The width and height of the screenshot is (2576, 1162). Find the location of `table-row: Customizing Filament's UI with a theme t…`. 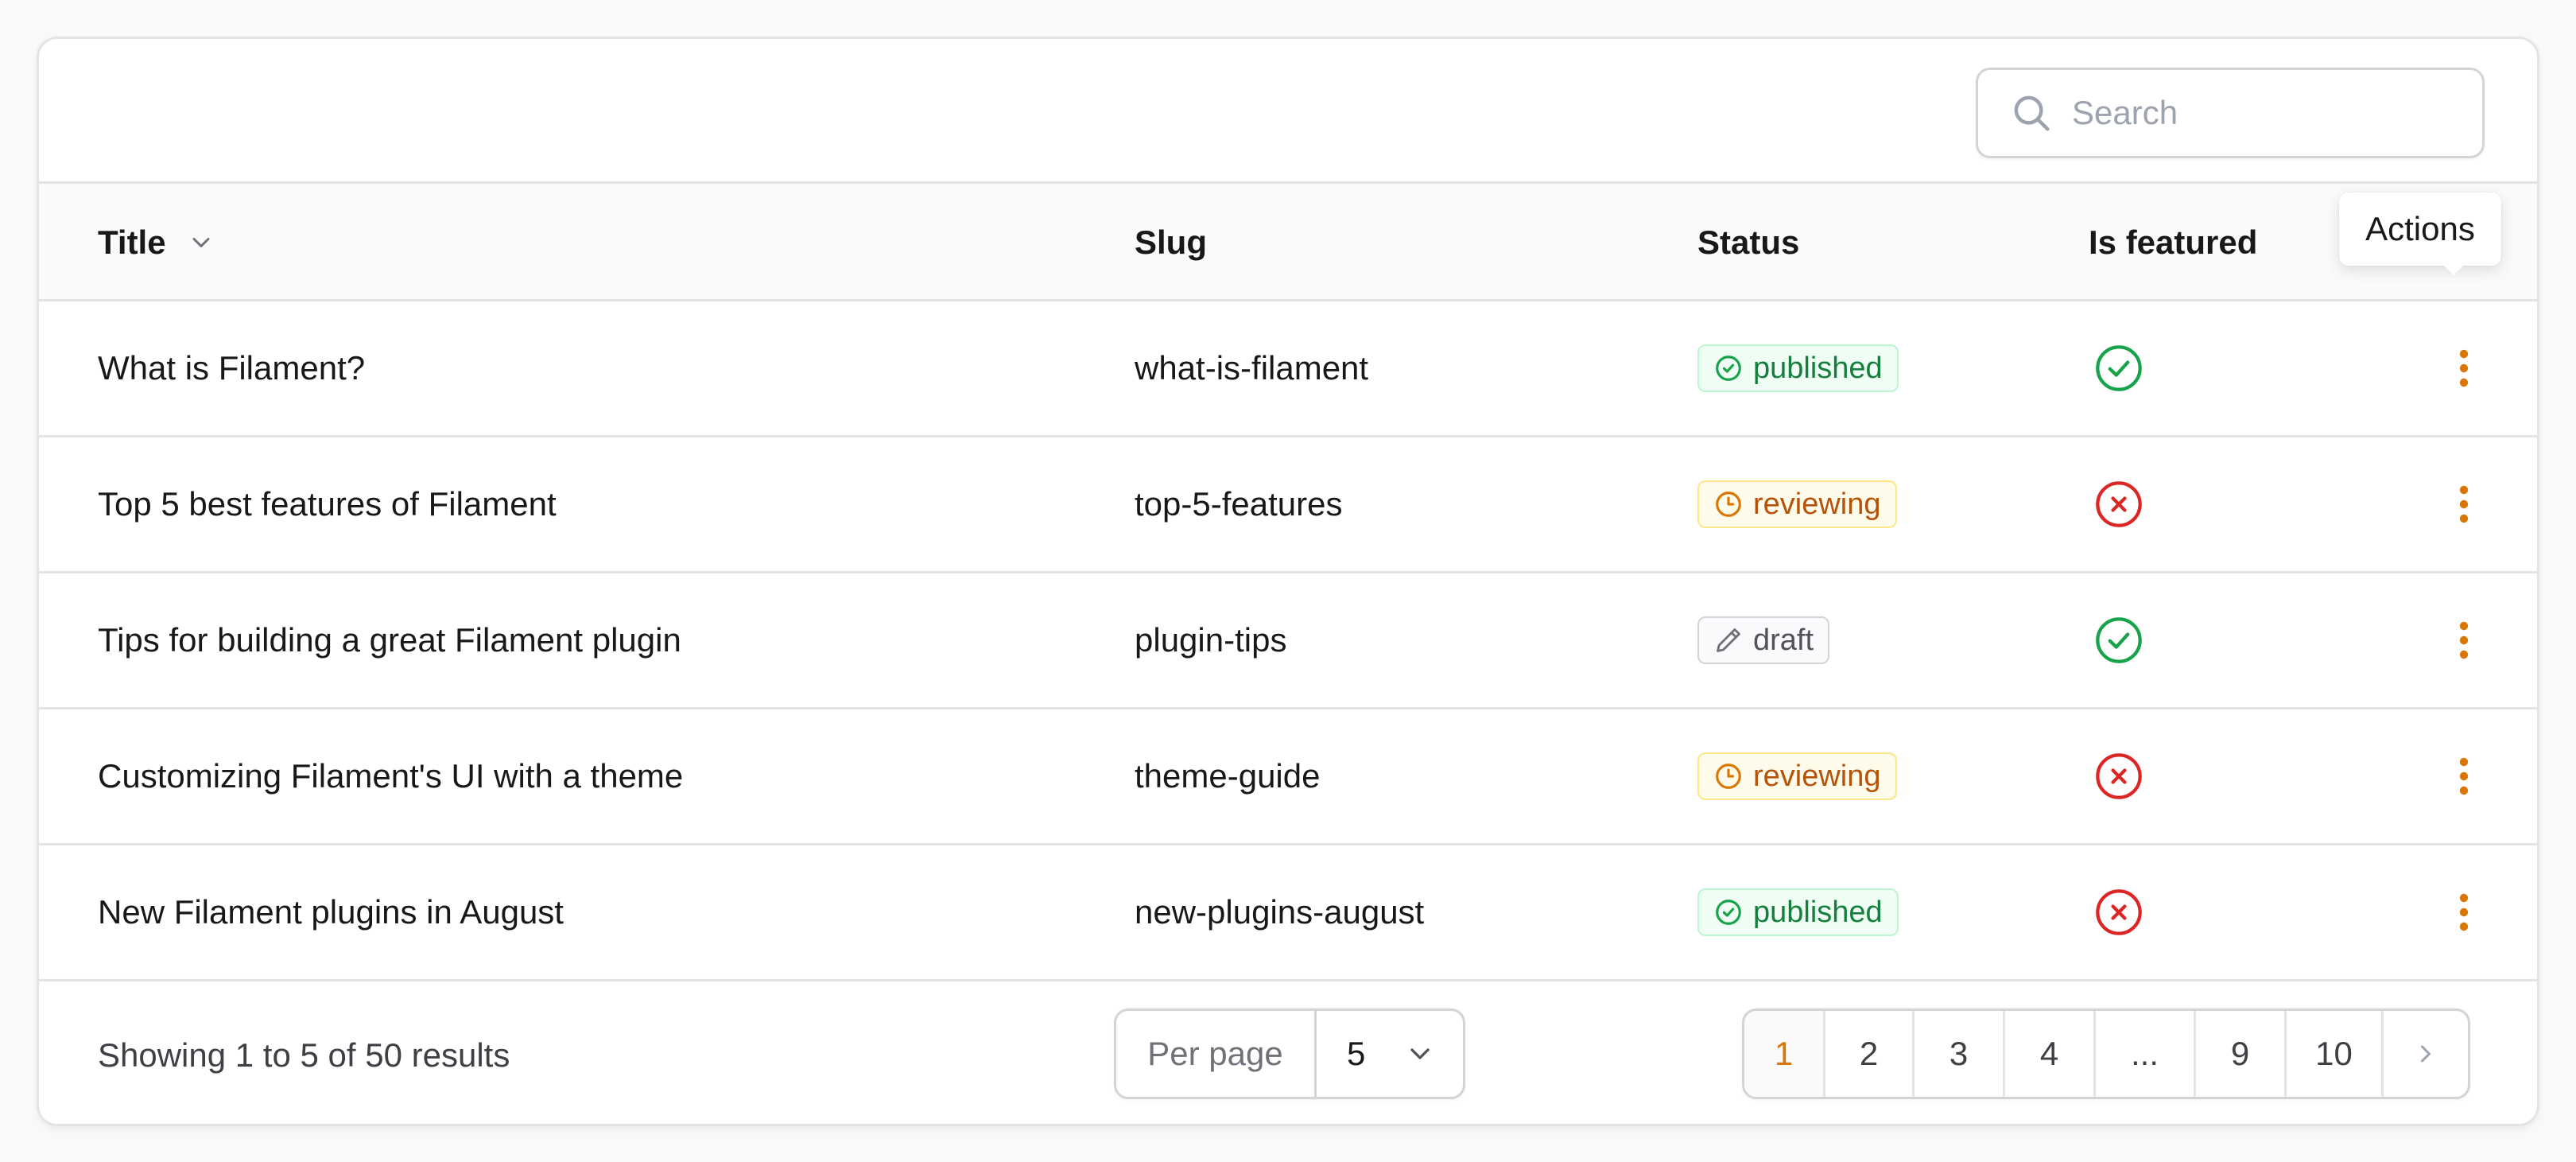

table-row: Customizing Filament's UI with a theme t… is located at coordinates (1288, 777).